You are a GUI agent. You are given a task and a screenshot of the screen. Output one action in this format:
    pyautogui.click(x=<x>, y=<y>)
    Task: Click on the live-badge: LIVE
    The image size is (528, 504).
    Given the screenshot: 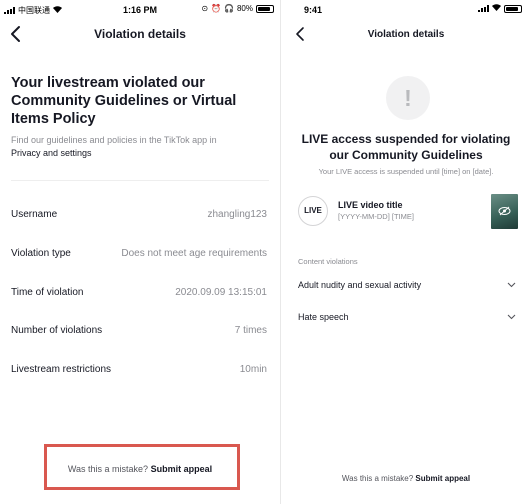 What is the action you would take?
    pyautogui.click(x=313, y=211)
    